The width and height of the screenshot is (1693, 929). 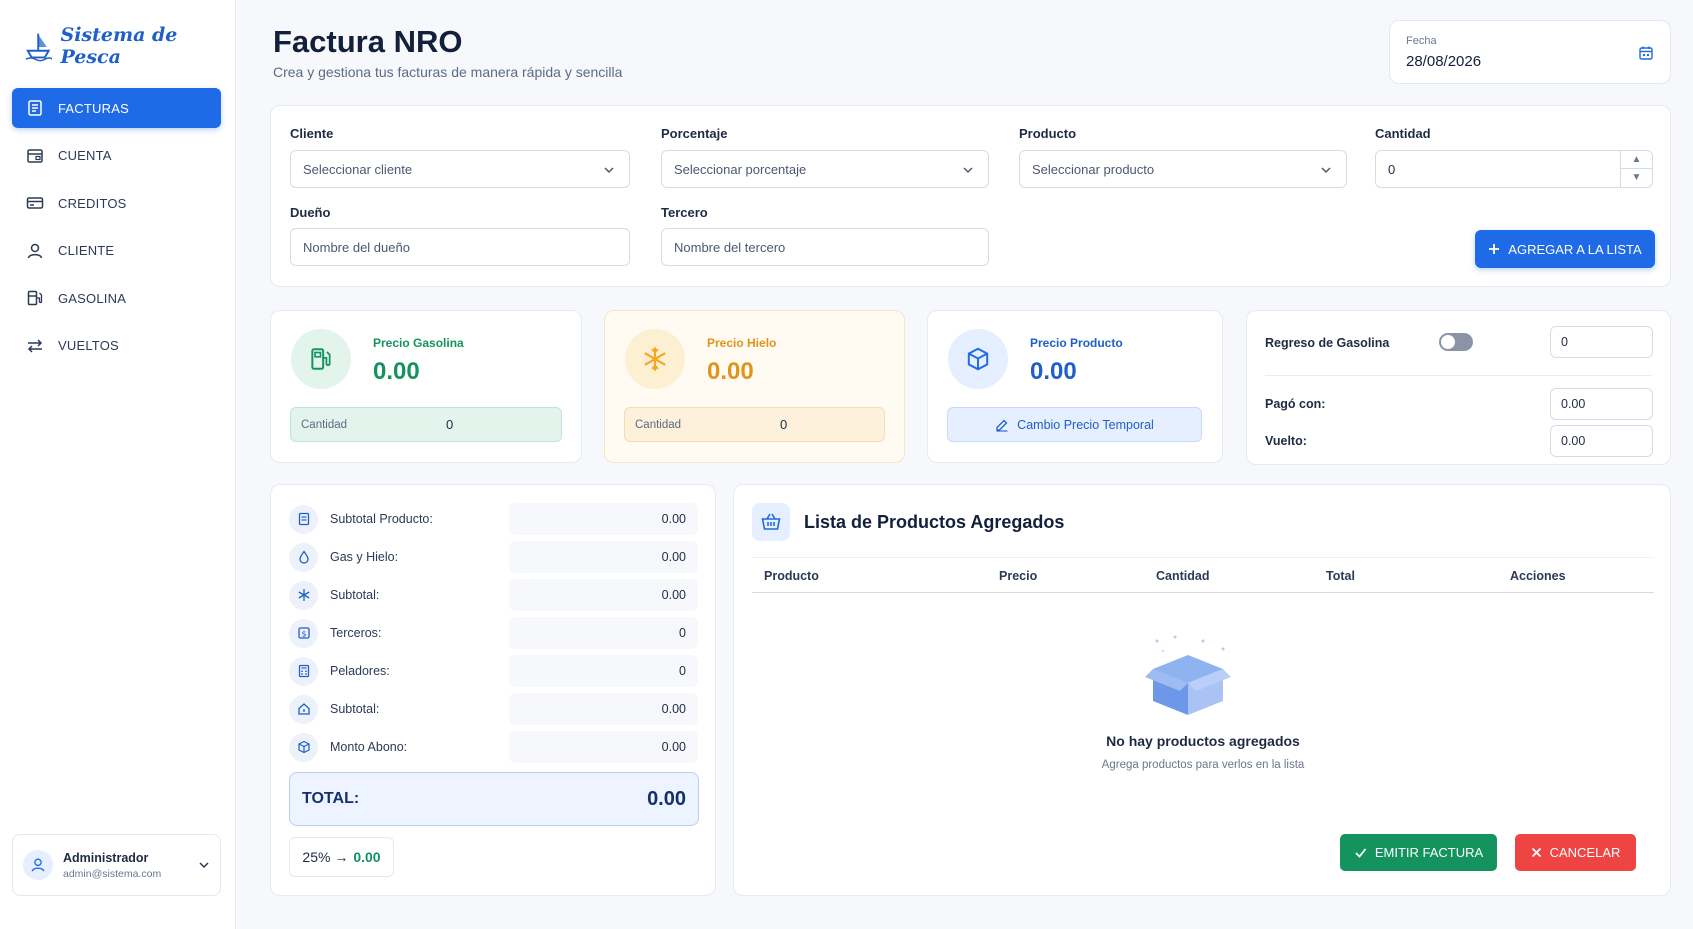 What do you see at coordinates (1564, 342) in the screenshot?
I see `regreso-value: 0` at bounding box center [1564, 342].